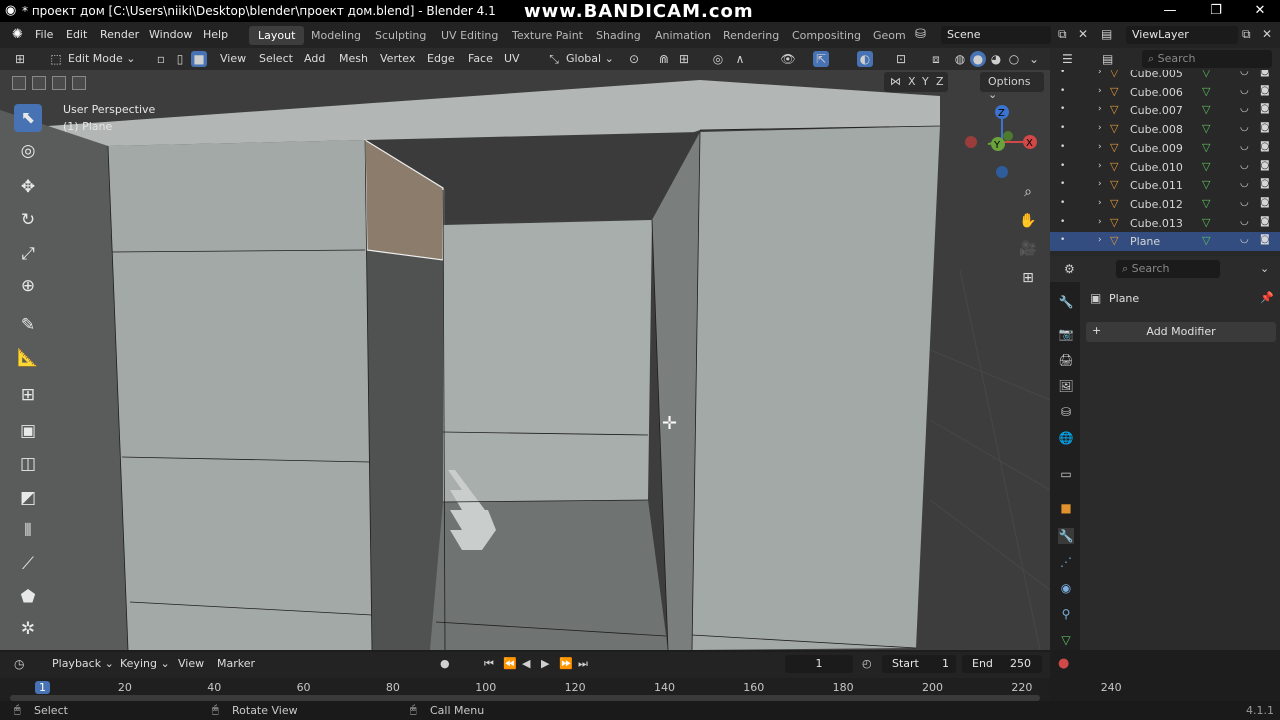 This screenshot has width=1280, height=720. Describe the element at coordinates (826, 35) in the screenshot. I see `tab-compositing: Compositing` at that location.